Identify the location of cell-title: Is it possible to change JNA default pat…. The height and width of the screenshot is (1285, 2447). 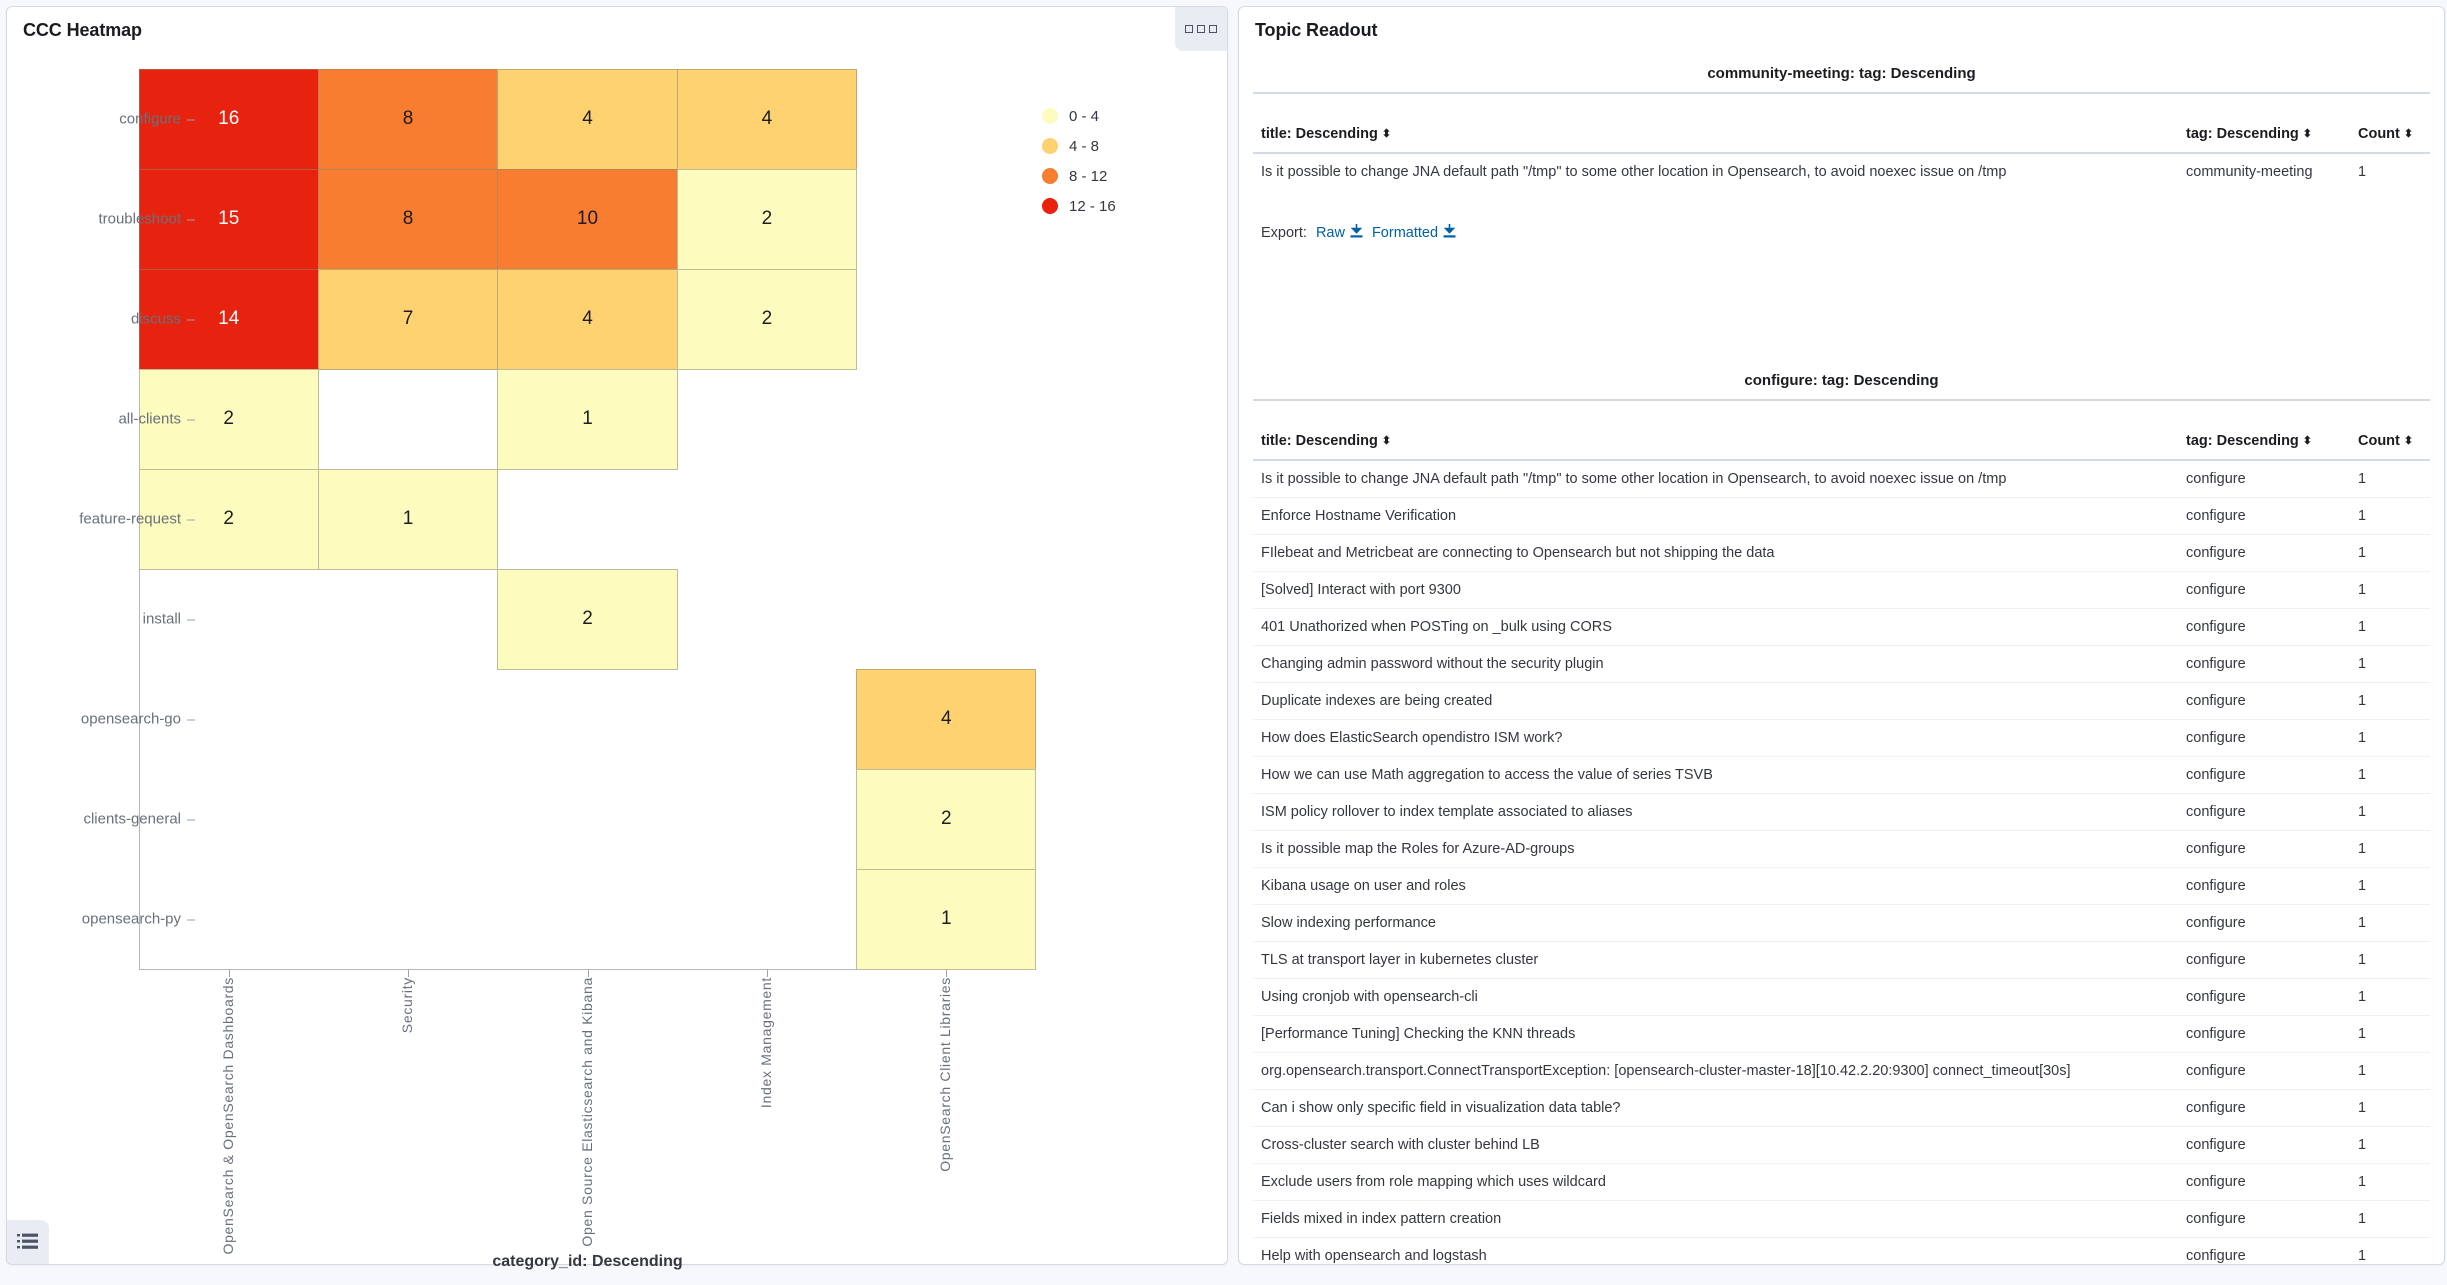
(1634, 172).